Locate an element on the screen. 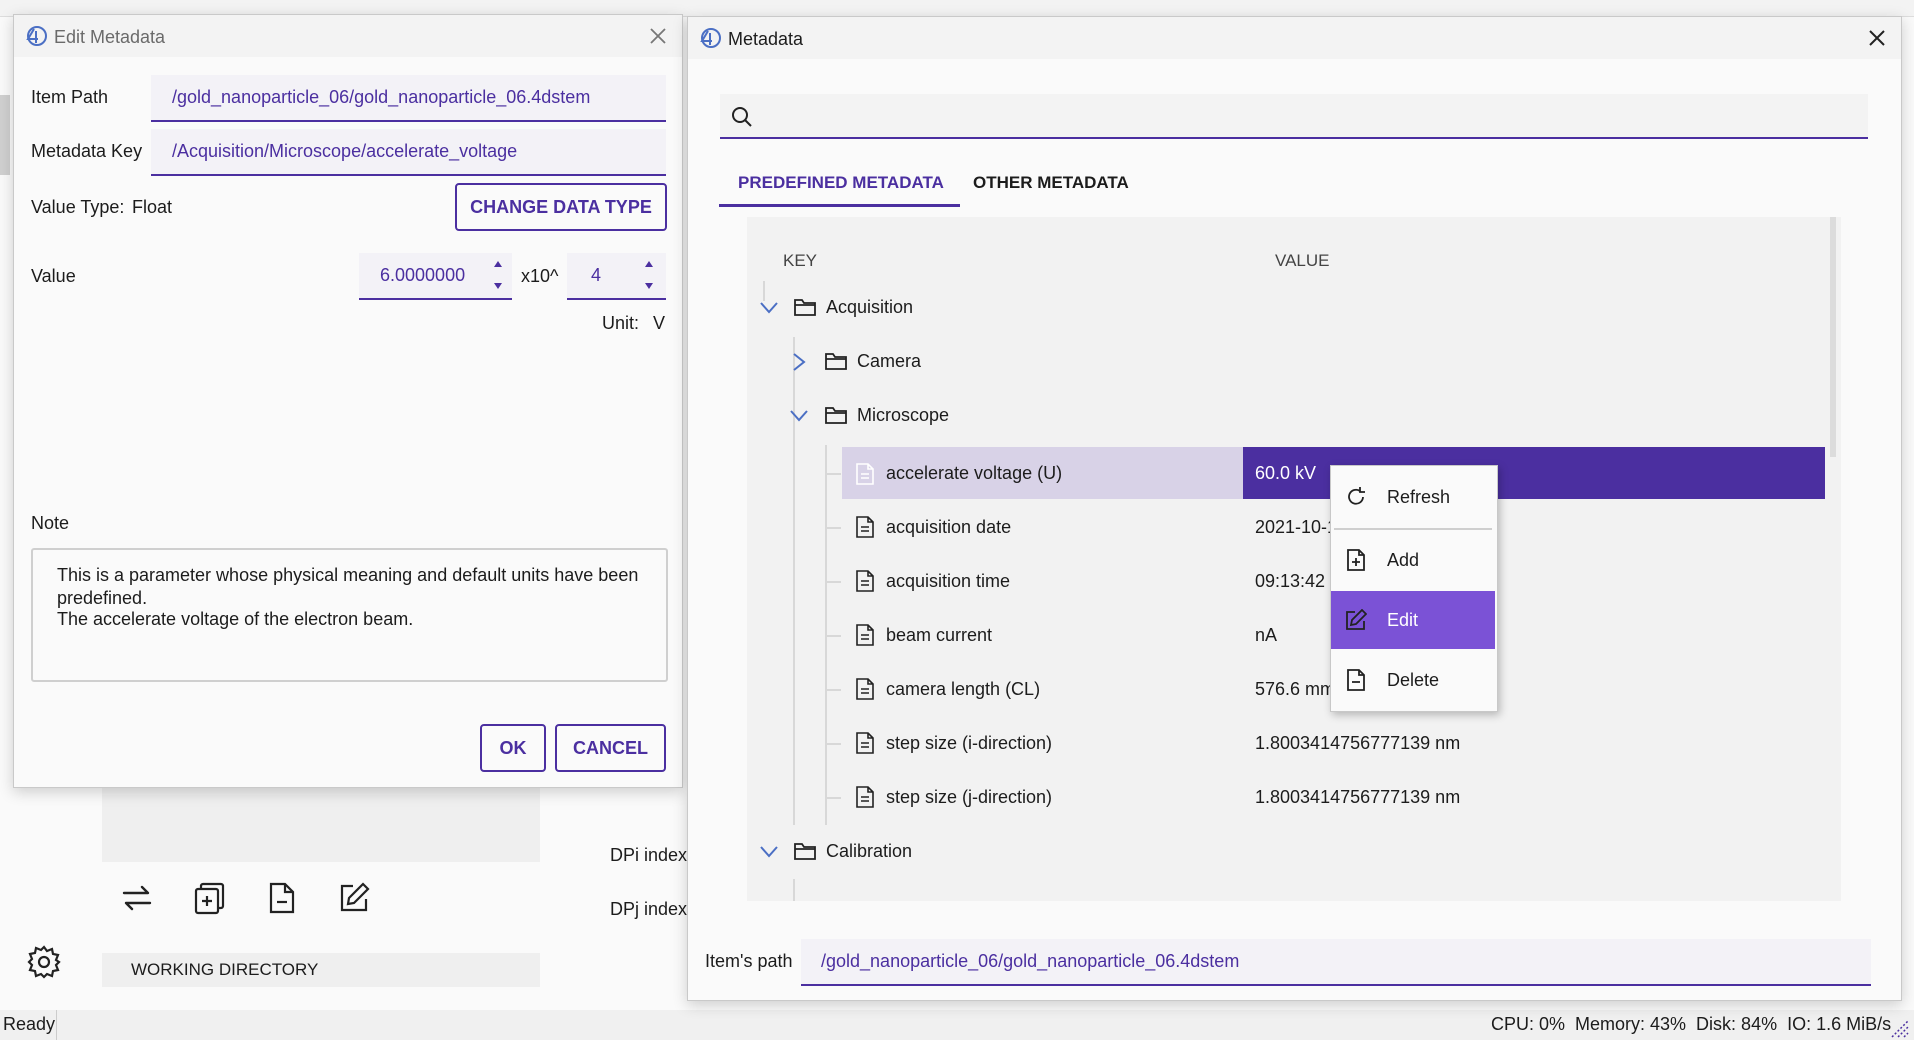 This screenshot has width=1914, height=1040. tree-row: acquisition time 09:13:42 is located at coordinates (1287, 581).